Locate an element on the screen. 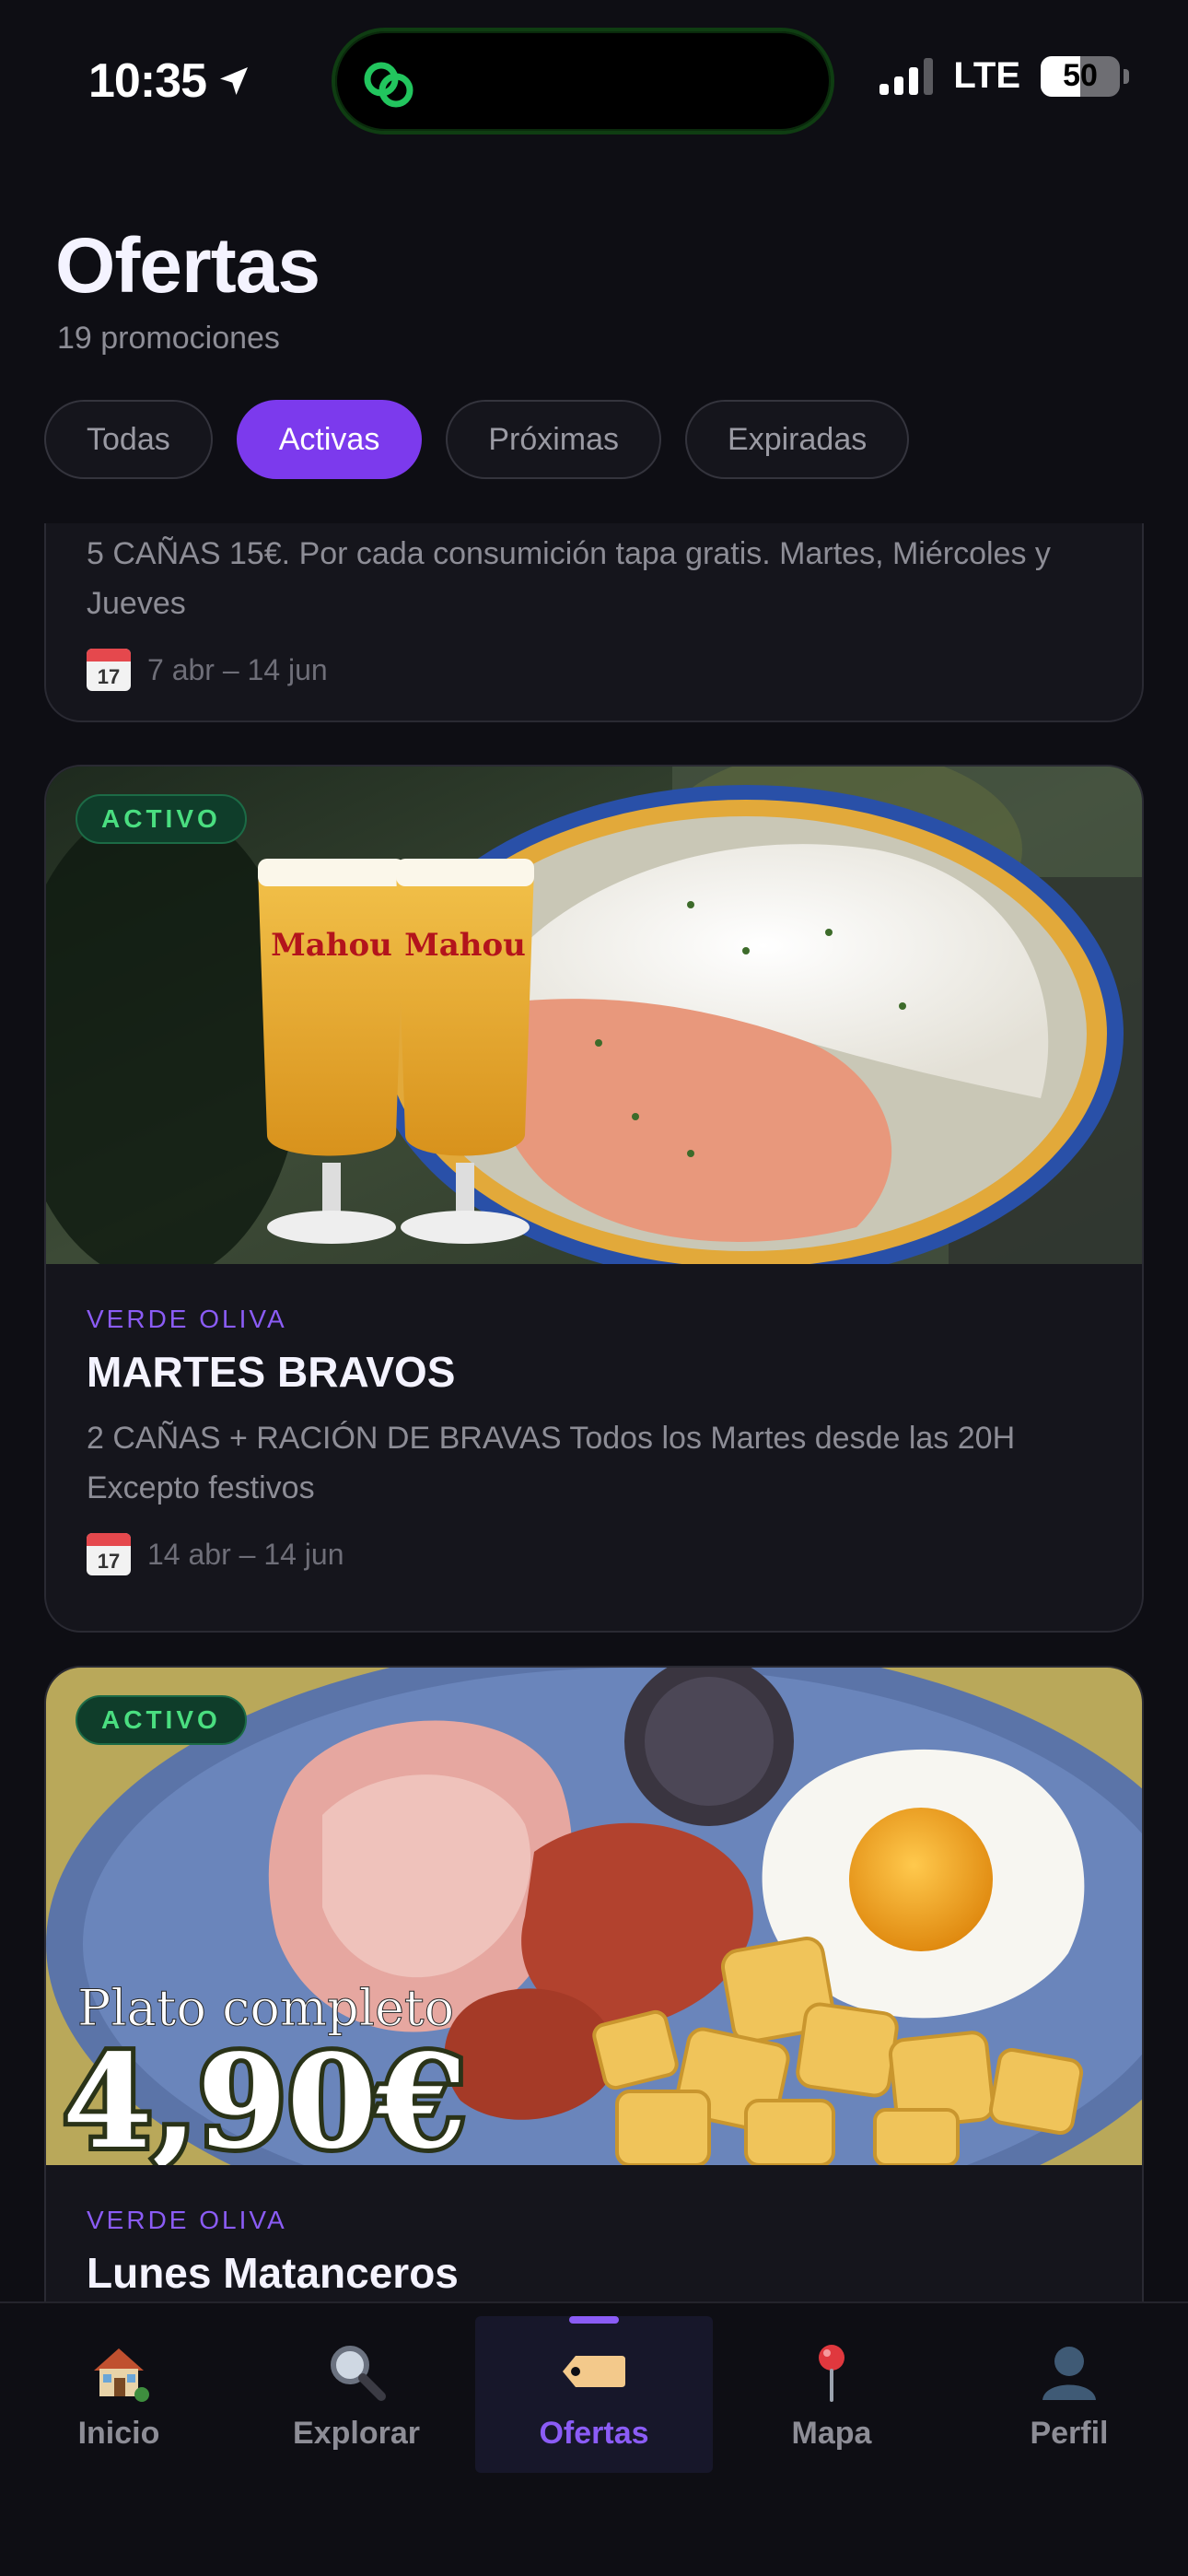 The width and height of the screenshot is (1188, 2576). bottom-tab-bar: Inicio Explorar Ofertas Mapa Perfil is located at coordinates (594, 2438).